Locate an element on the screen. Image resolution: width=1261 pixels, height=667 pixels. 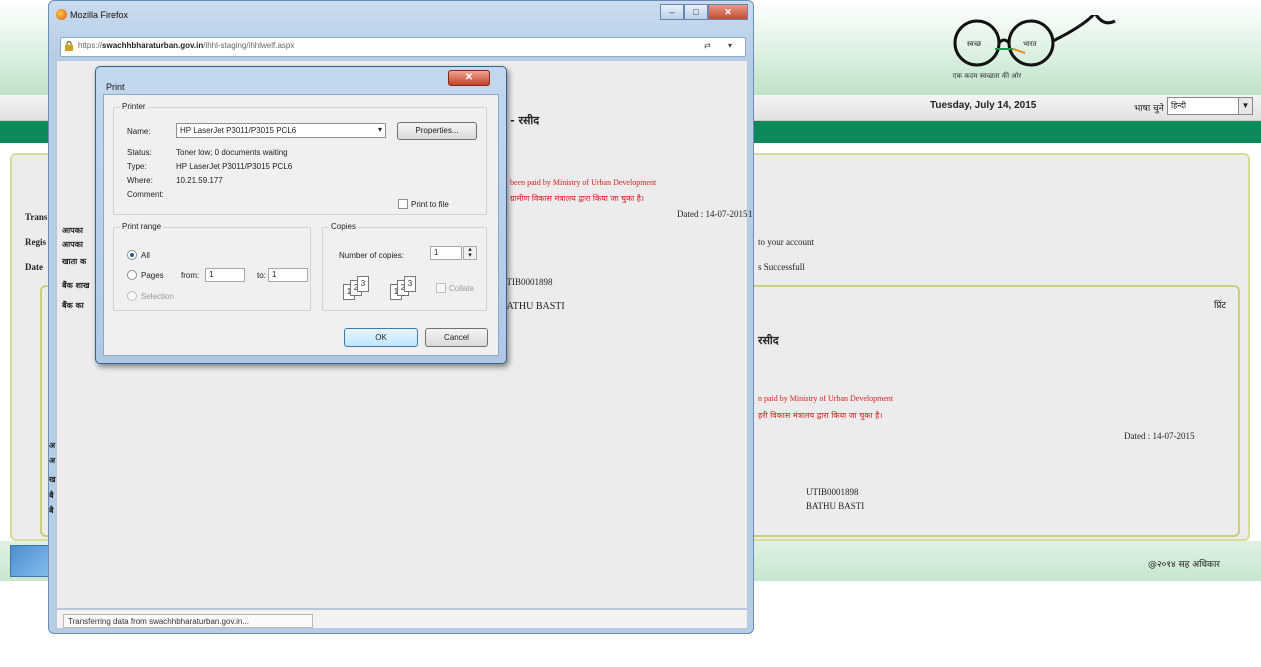
dated-2: Dated : 14-07-2015 is located at coordinates (1159, 436).